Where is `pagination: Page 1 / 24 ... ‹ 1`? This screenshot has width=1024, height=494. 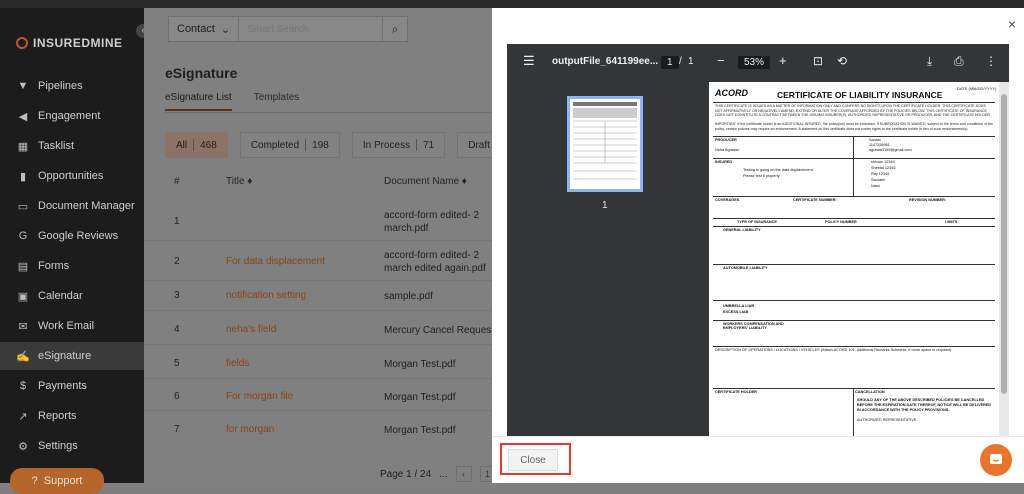
pagination: Page 1 / 24 ... ‹ 1 is located at coordinates (438, 474).